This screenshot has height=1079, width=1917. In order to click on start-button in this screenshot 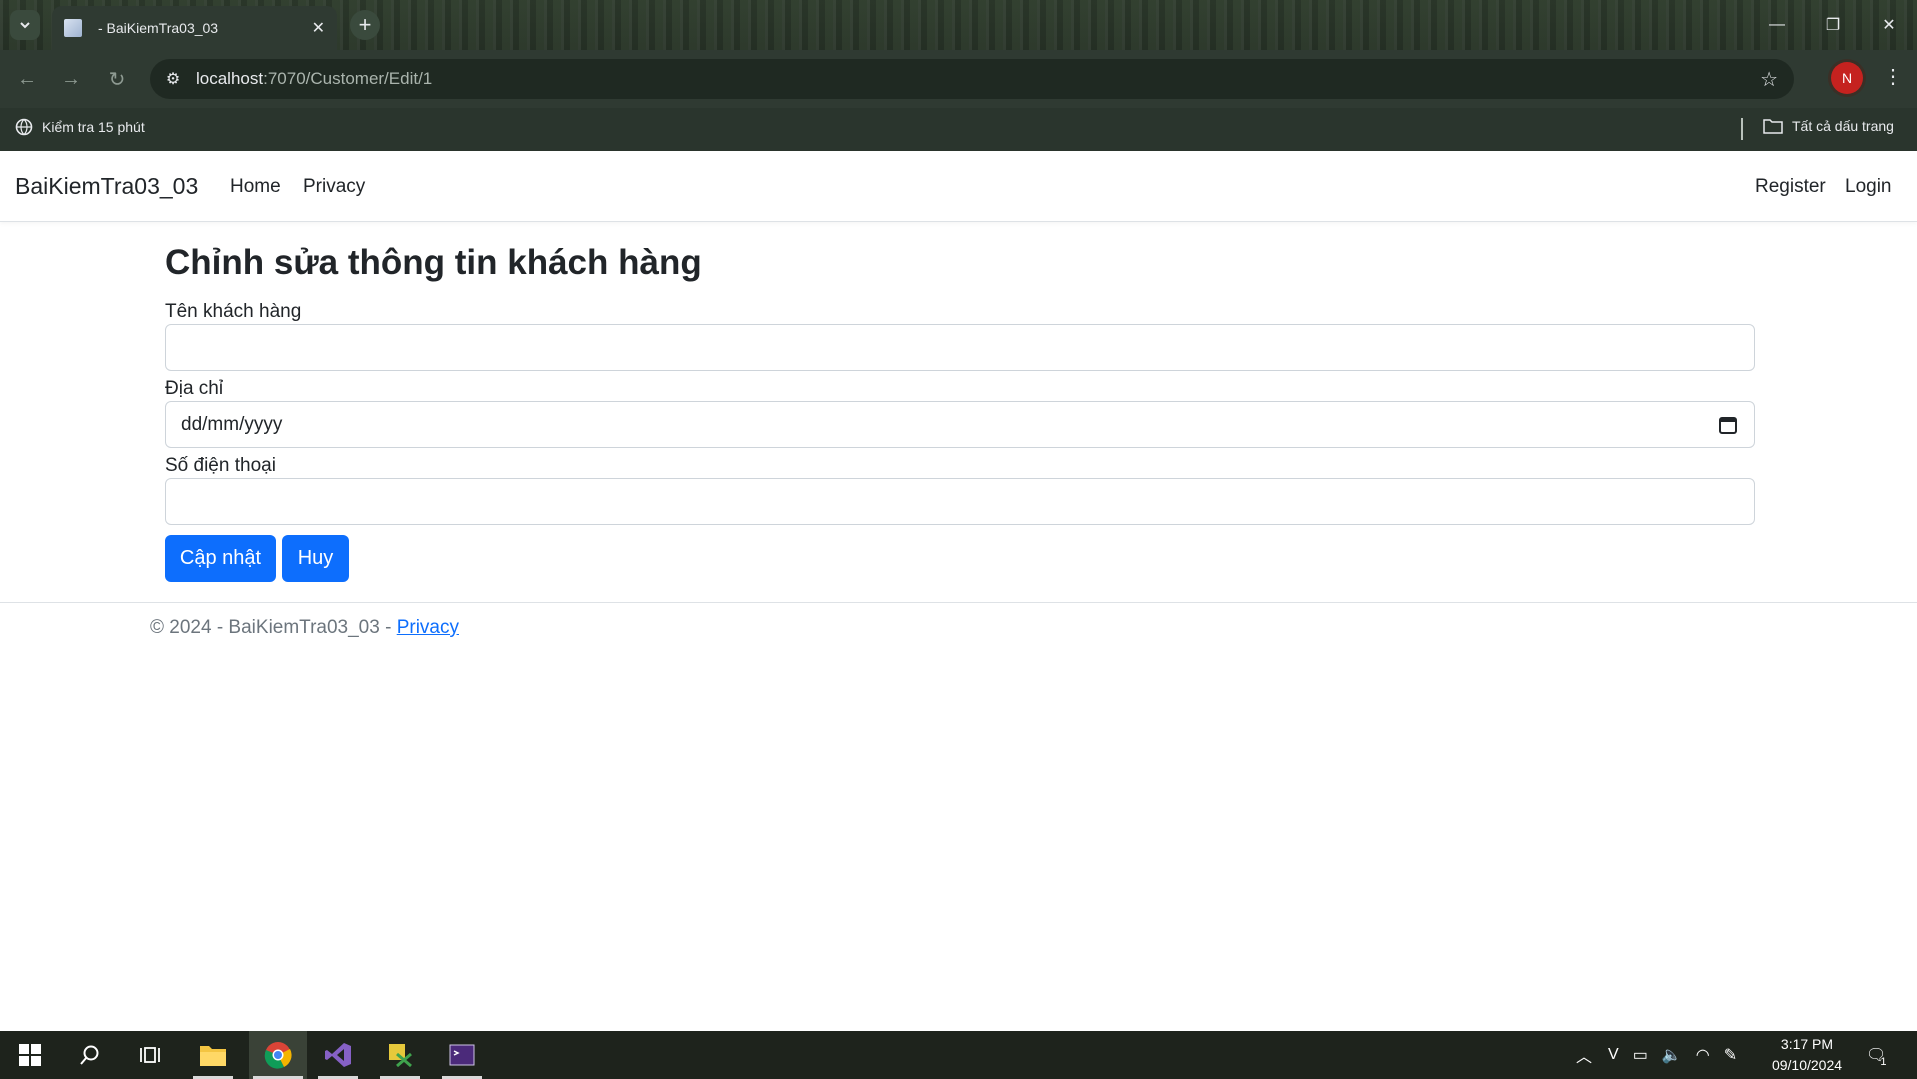, I will do `click(30, 1055)`.